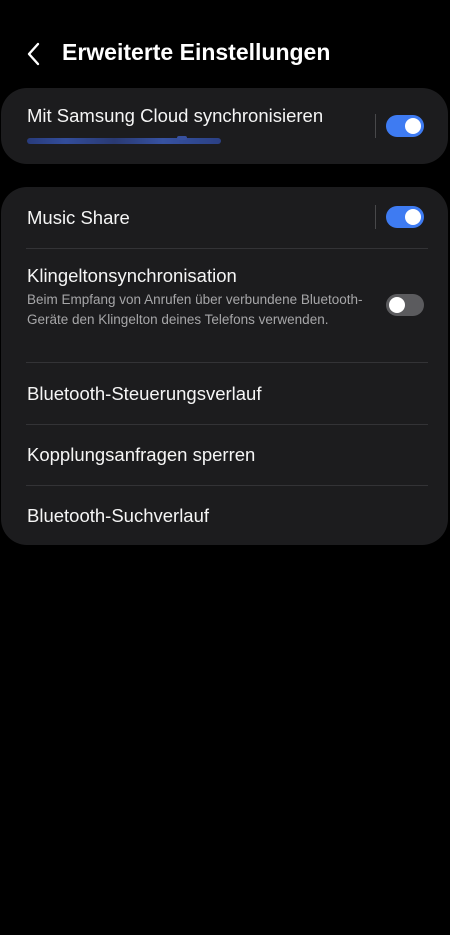  I want to click on bt-control-history-title: Bluetooth-Steuerungsverlauf, so click(144, 393).